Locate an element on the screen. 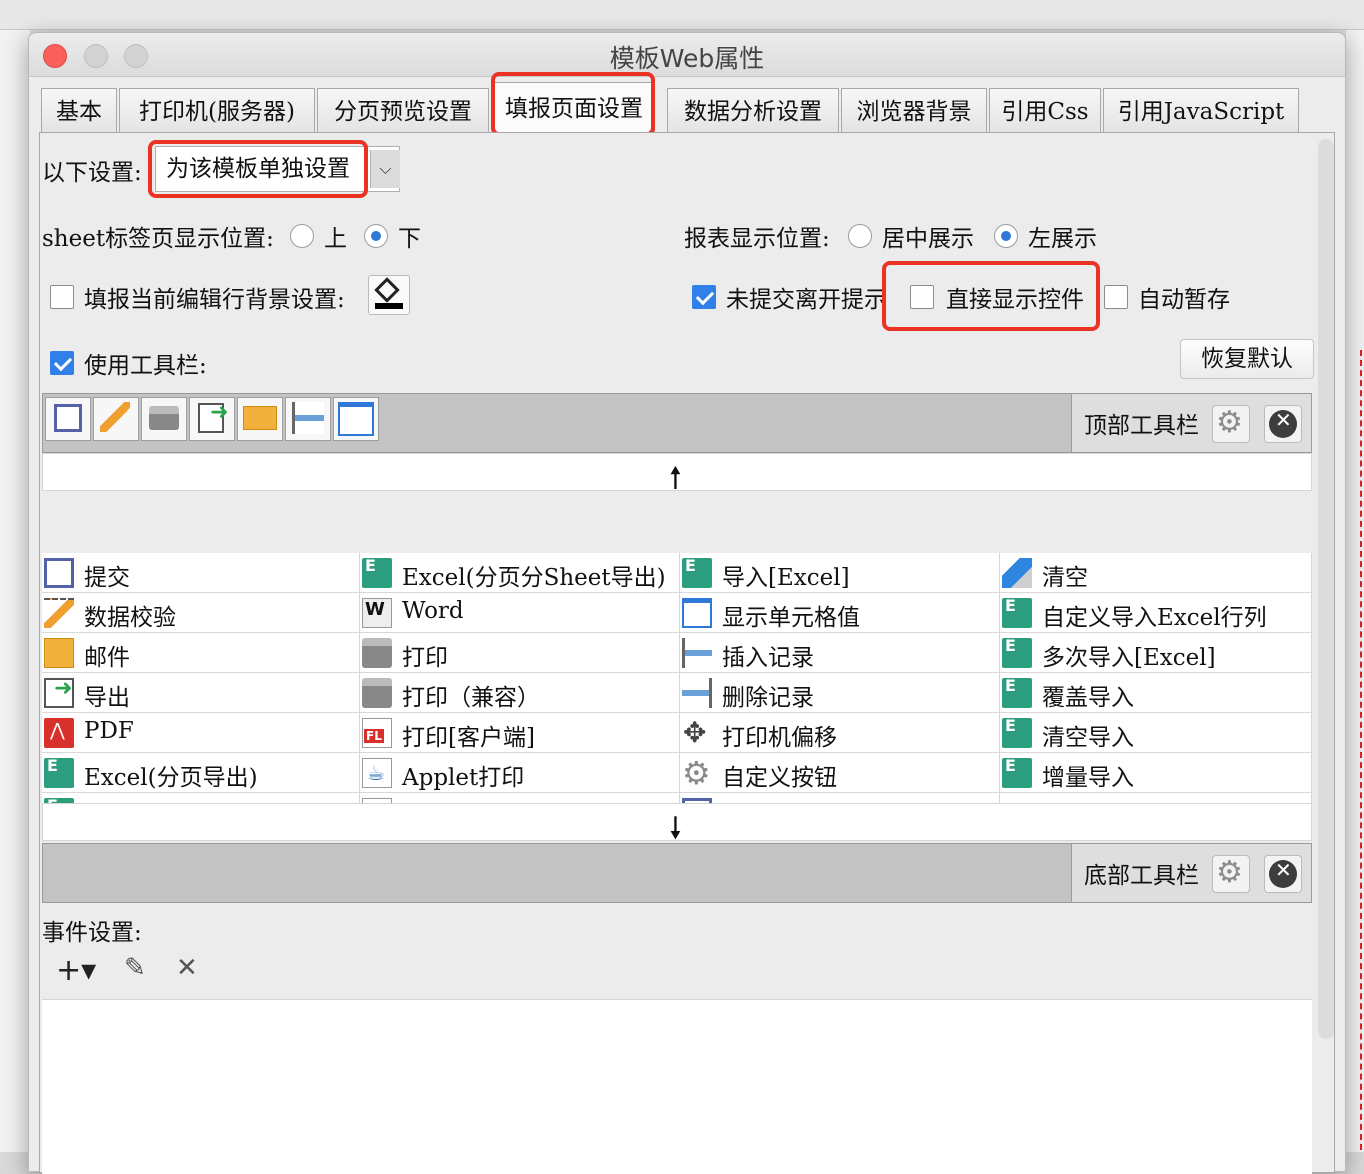 This screenshot has width=1364, height=1174. sheet-position-top-radio is located at coordinates (302, 236).